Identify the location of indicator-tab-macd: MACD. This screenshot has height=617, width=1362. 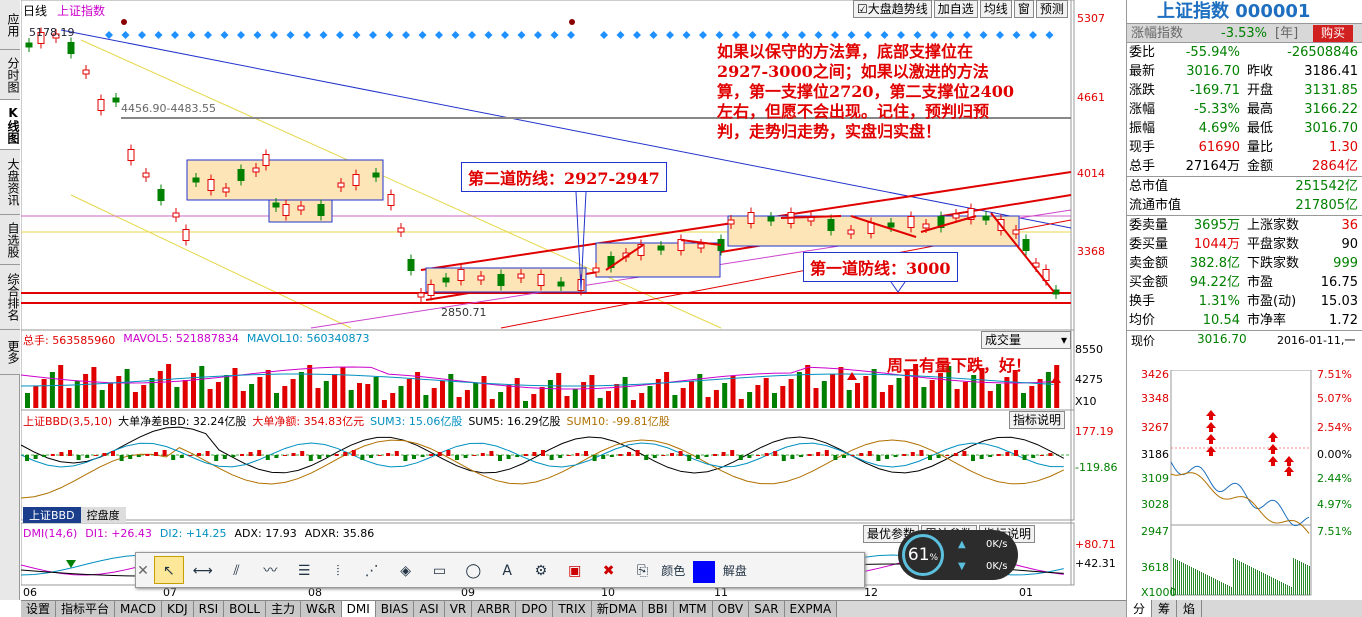
(139, 609).